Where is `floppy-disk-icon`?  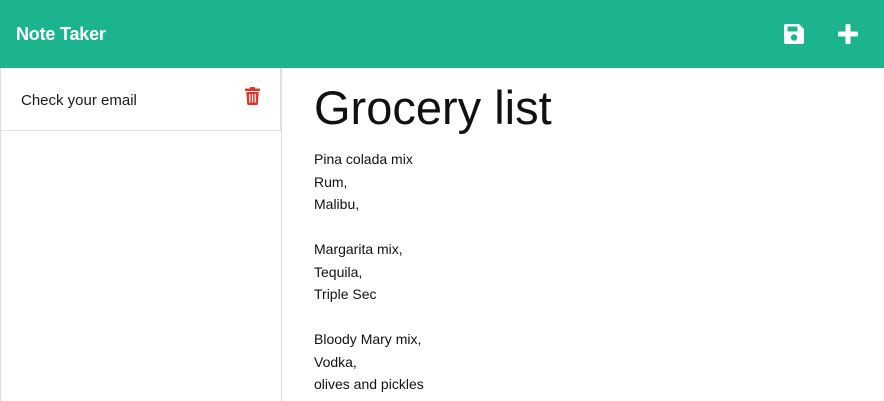 floppy-disk-icon is located at coordinates (793, 34).